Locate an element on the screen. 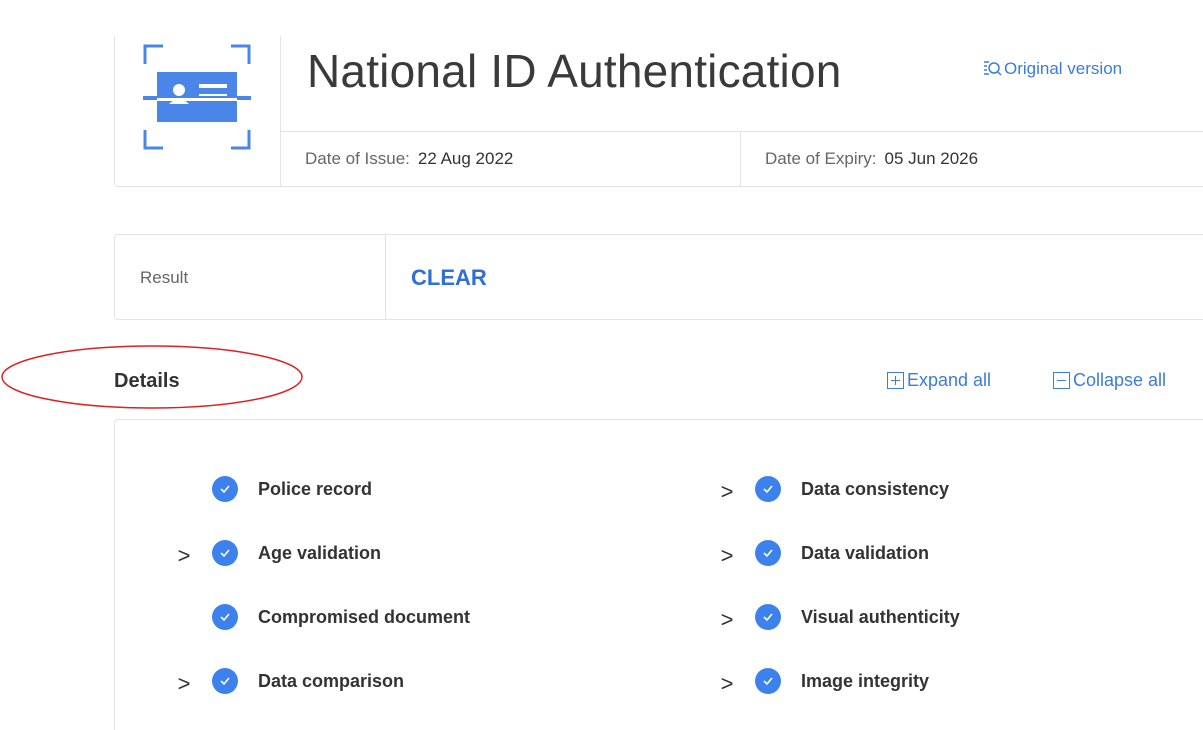 The height and width of the screenshot is (730, 1203). check-label: Data consistency is located at coordinates (875, 488).